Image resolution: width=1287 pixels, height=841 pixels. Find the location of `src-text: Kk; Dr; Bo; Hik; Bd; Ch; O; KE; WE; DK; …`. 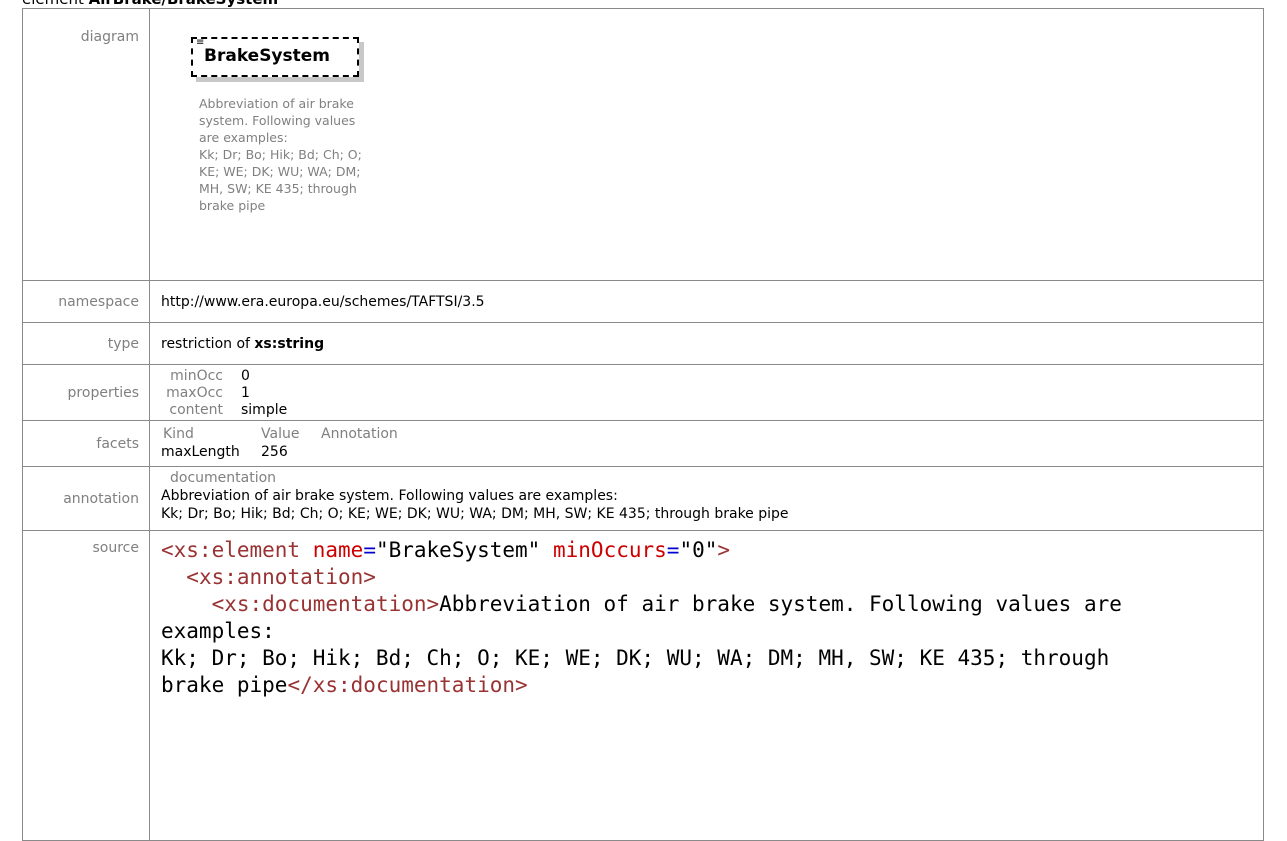

src-text: Kk; Dr; Bo; Hik; Bd; Ch; O; KE; WE; DK; … is located at coordinates (635, 658).